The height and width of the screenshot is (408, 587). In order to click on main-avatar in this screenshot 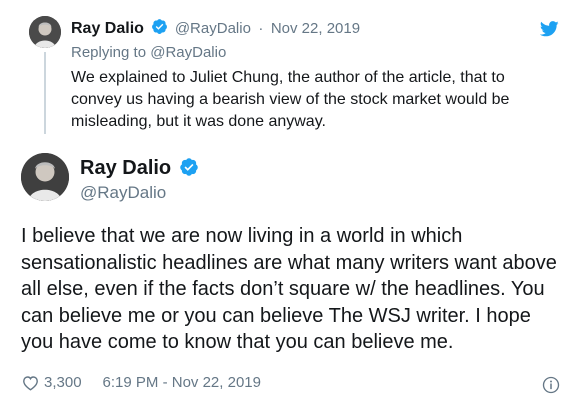, I will do `click(45, 177)`.